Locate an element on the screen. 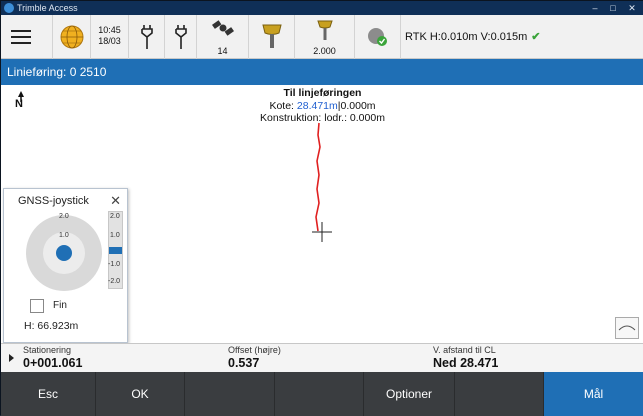 This screenshot has height=416, width=643. offset-label: Offset (højre) is located at coordinates (254, 350).